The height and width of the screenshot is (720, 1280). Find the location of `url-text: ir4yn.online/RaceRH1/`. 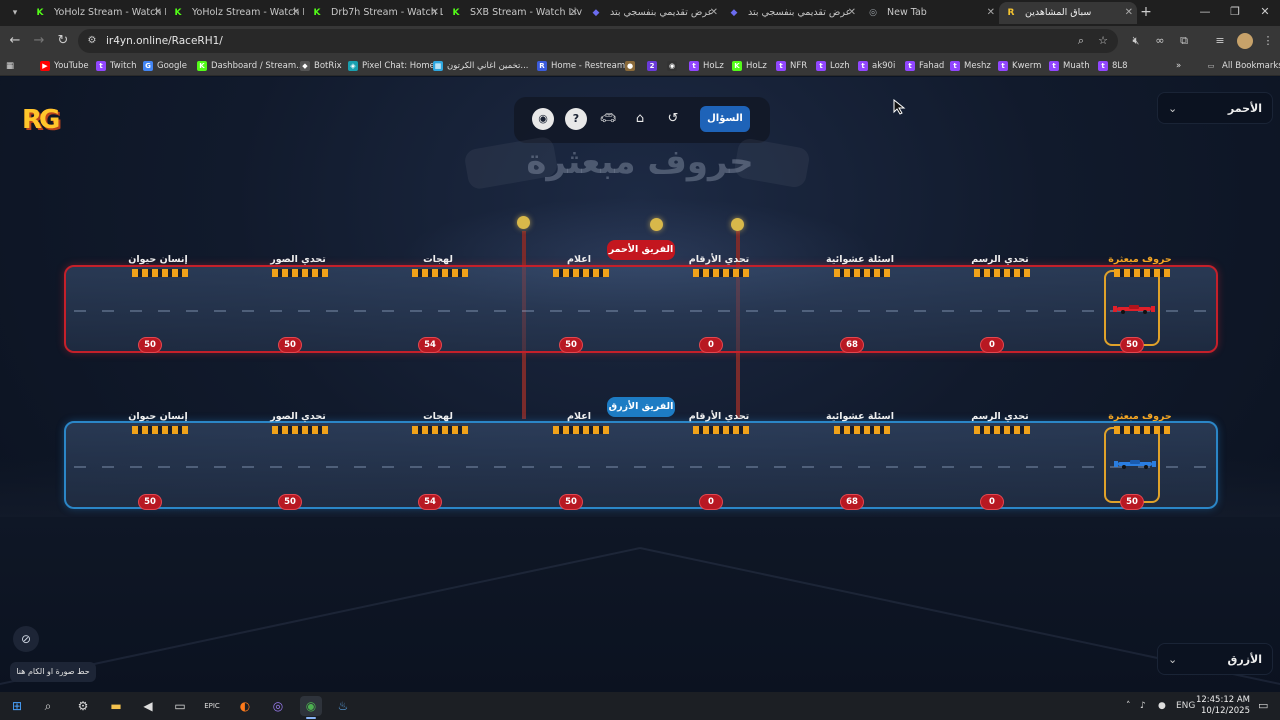

url-text: ir4yn.online/RaceRH1/ is located at coordinates (164, 41).